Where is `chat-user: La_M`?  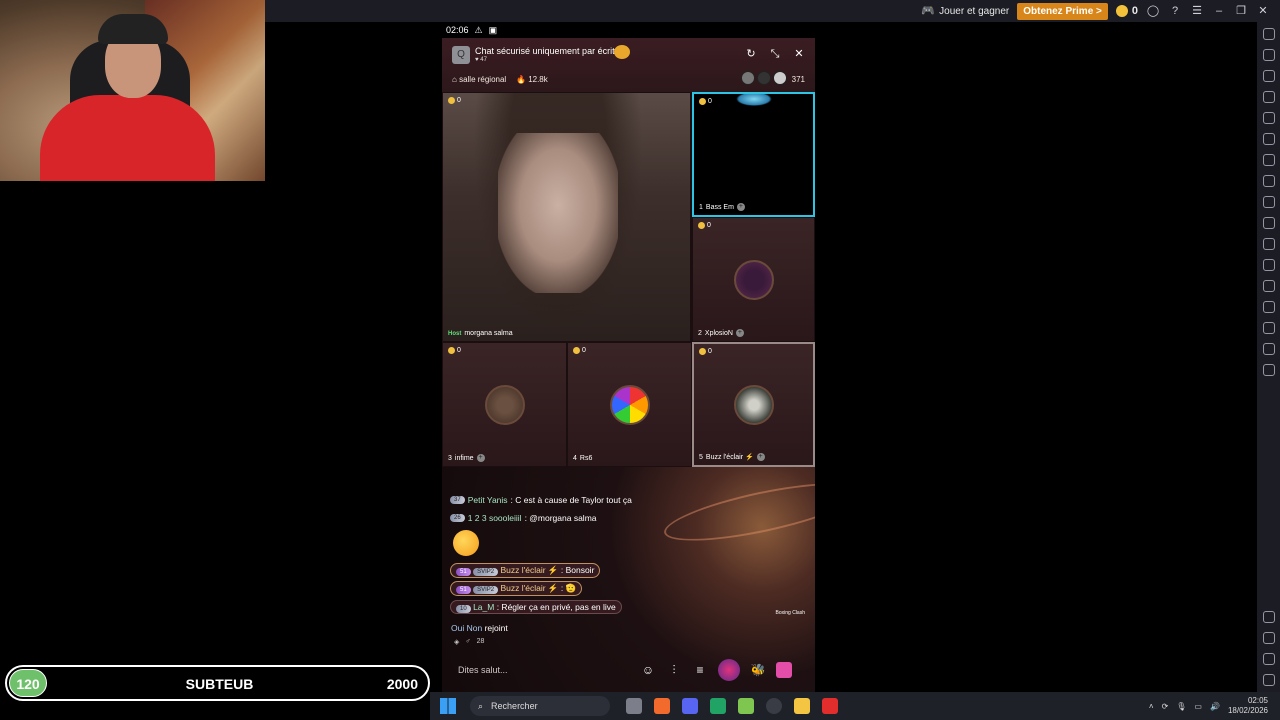
chat-user: La_M is located at coordinates (483, 607).